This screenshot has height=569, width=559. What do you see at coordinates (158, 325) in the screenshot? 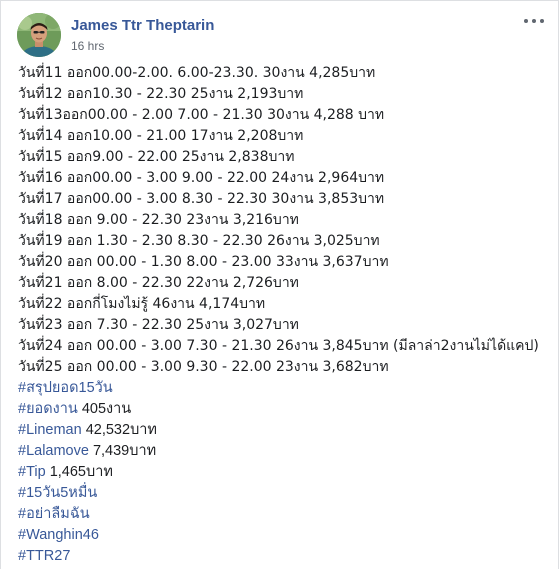
I see `post-line: วันที่23 ออก 7.30 - 22.30 25งาน 3,027บาท` at bounding box center [158, 325].